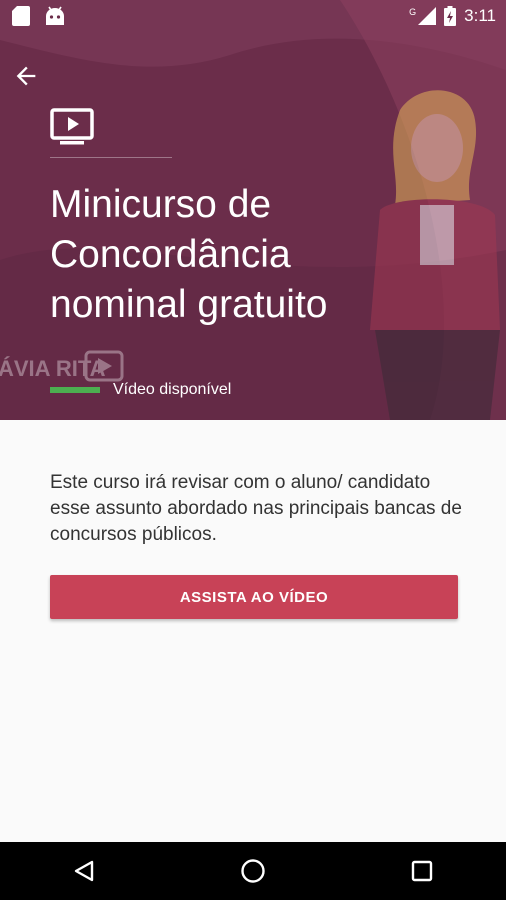  What do you see at coordinates (55, 15) in the screenshot?
I see `android-icon` at bounding box center [55, 15].